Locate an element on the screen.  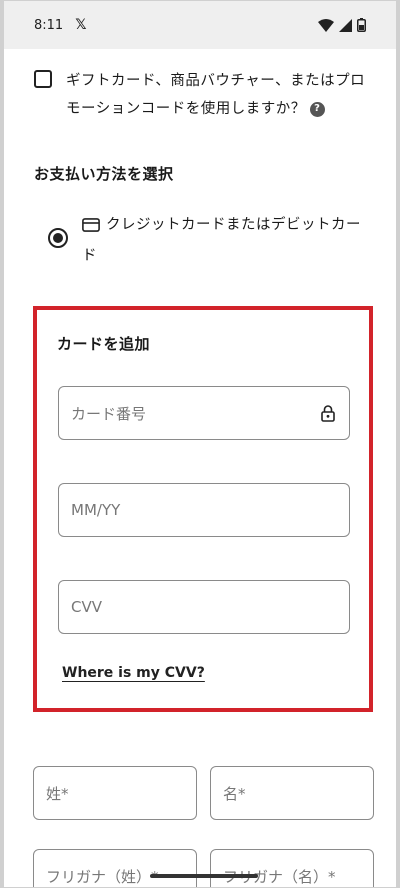
credit-card-radio is located at coordinates (58, 238).